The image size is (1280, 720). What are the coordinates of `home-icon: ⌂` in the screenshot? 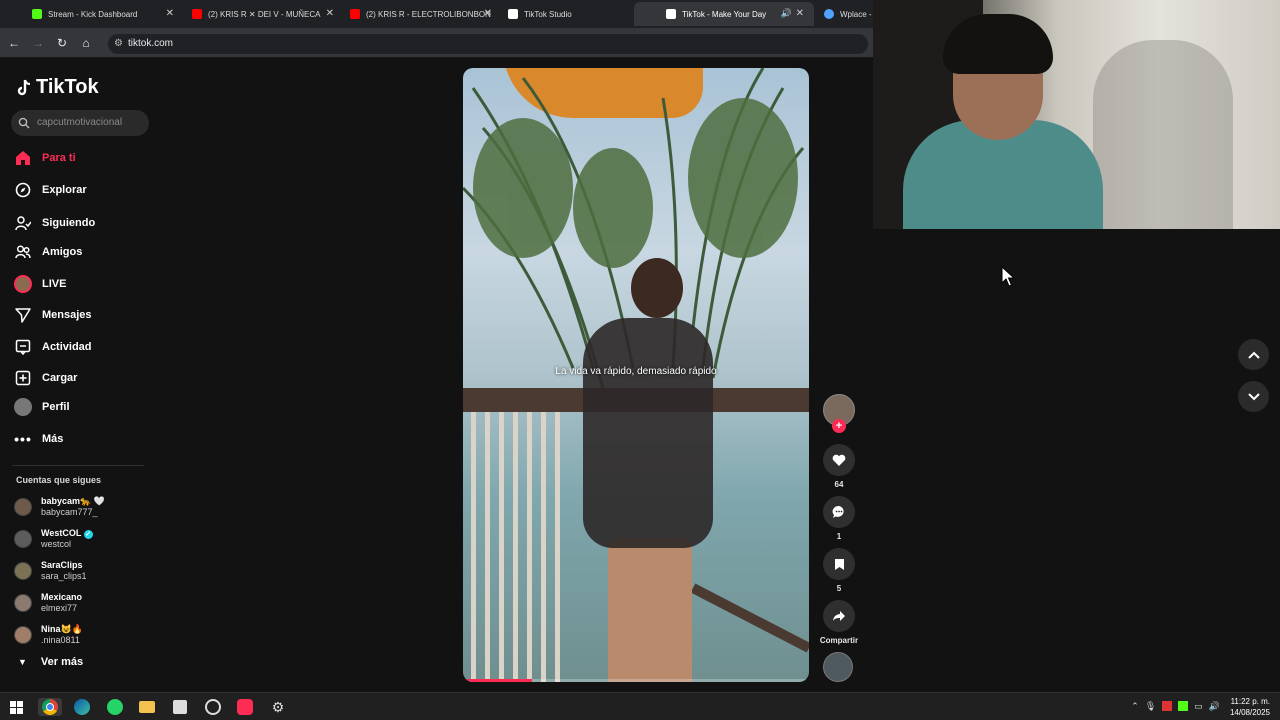 It's located at (86, 43).